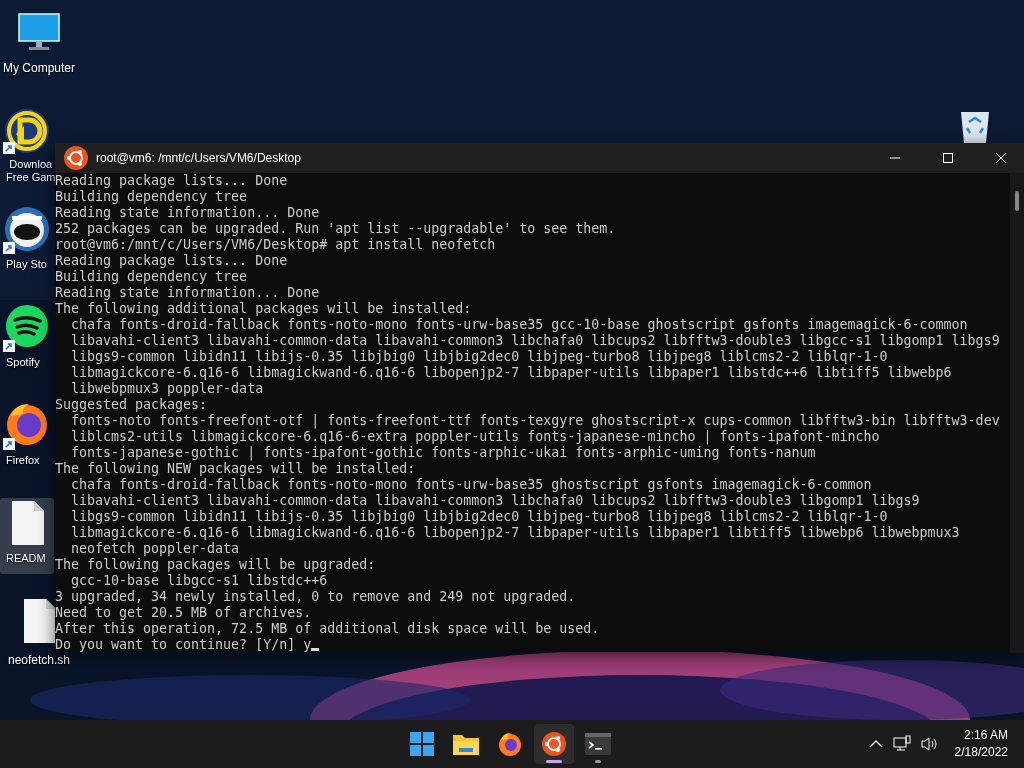 The height and width of the screenshot is (768, 1024). Describe the element at coordinates (22, 362) in the screenshot. I see `icon-label: Spotify` at that location.